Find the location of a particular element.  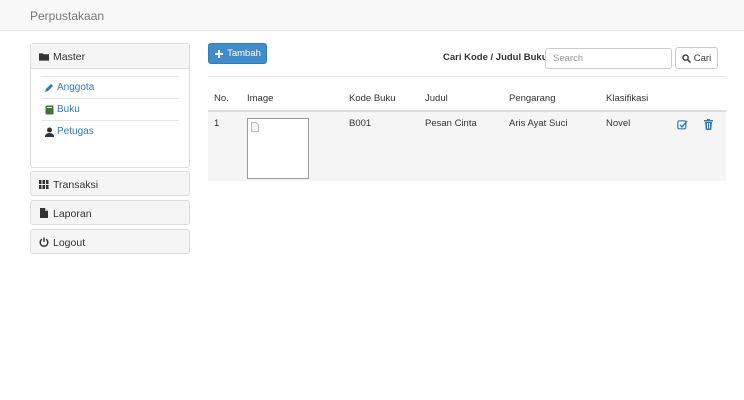

edit-button is located at coordinates (682, 124).